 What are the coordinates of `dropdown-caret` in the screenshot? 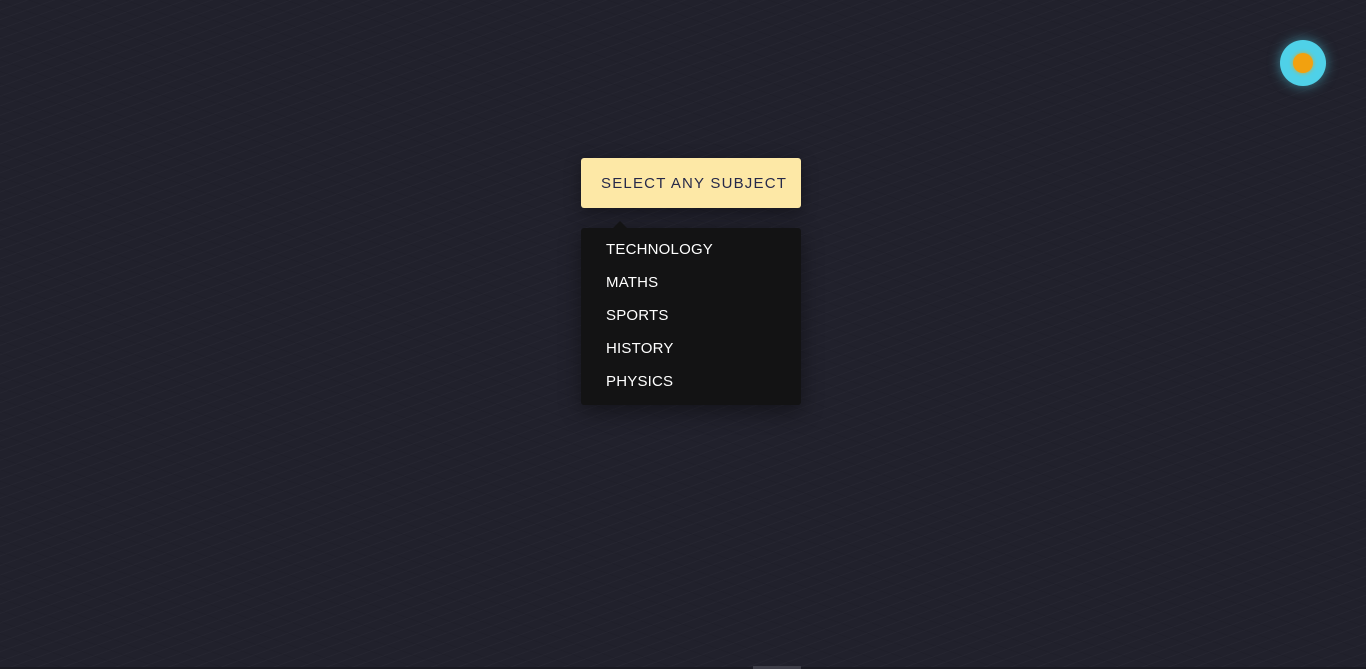 It's located at (620, 224).